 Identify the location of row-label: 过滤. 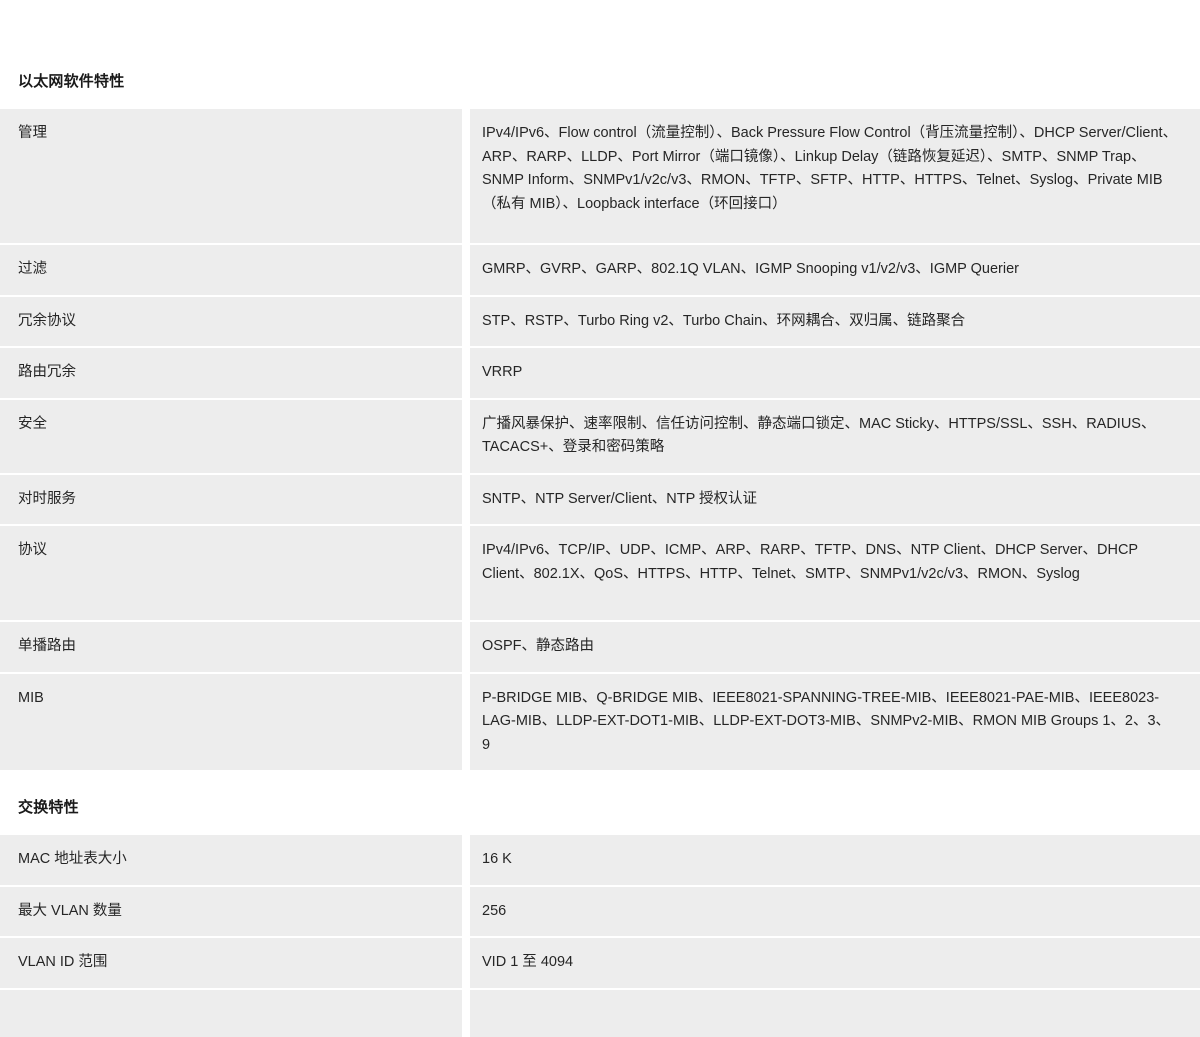
(231, 270).